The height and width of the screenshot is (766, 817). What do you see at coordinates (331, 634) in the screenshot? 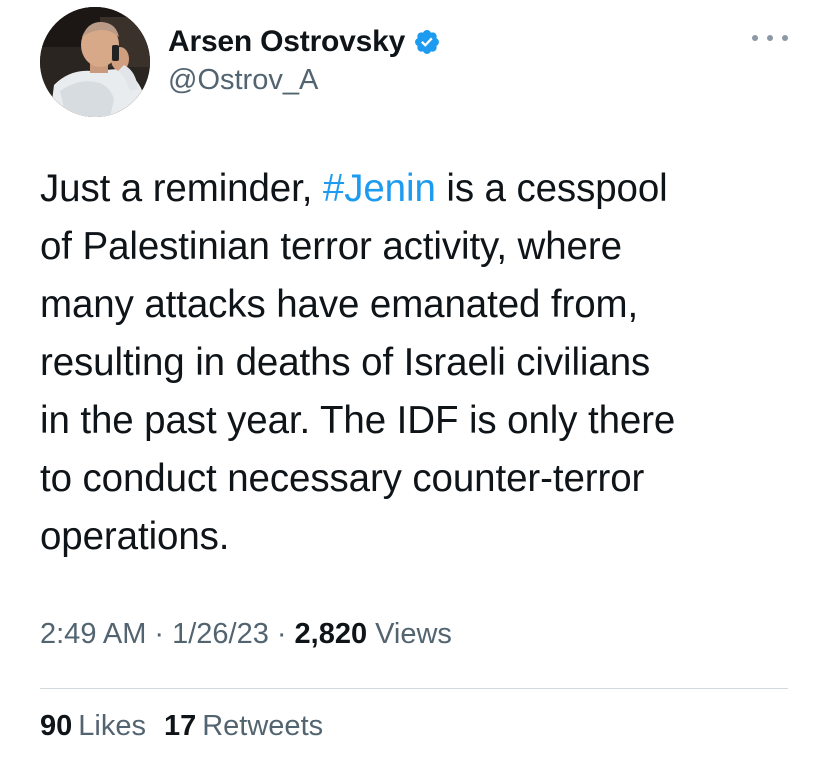
I see `views-count: 2,820` at bounding box center [331, 634].